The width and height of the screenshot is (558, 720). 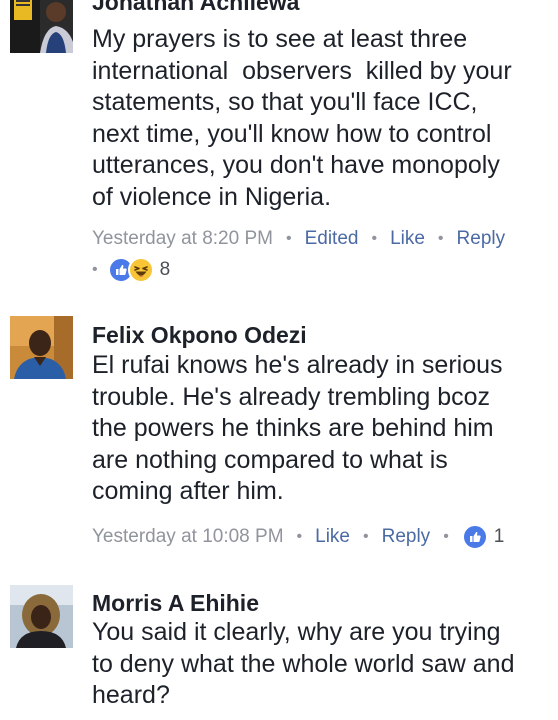 What do you see at coordinates (332, 239) in the screenshot?
I see `edited-link: Edited` at bounding box center [332, 239].